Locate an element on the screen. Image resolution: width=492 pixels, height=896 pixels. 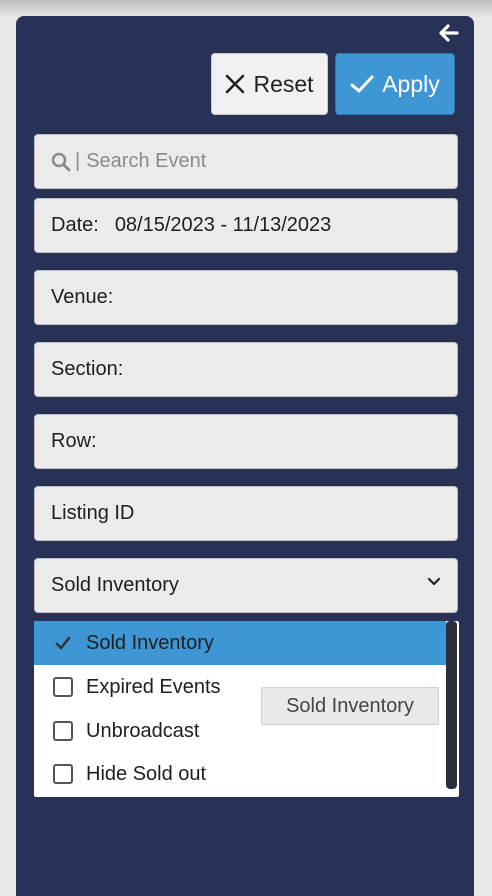
search-event-field: | is located at coordinates (246, 161).